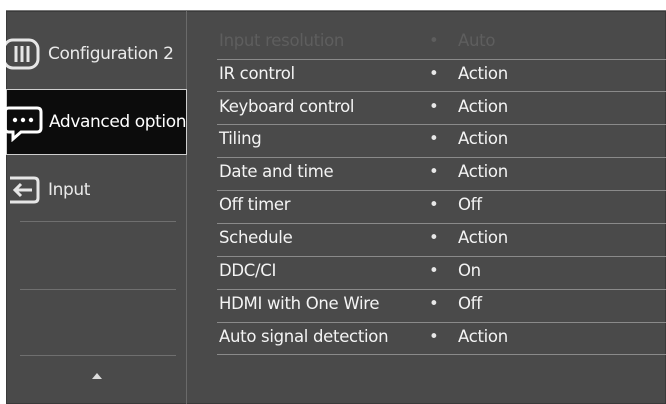 The image size is (666, 404). Describe the element at coordinates (282, 40) in the screenshot. I see `menu-row-name: Input resolution` at that location.